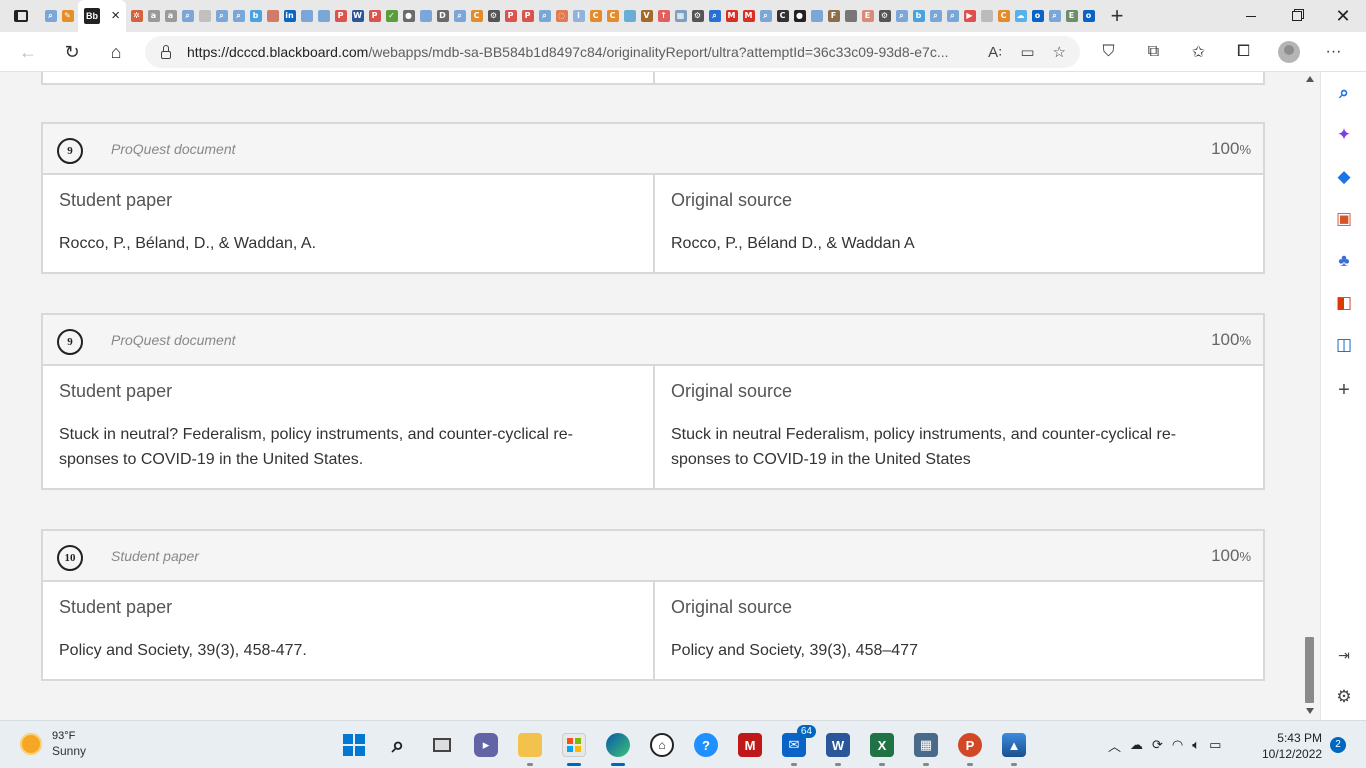 The width and height of the screenshot is (1366, 768). I want to click on clock: 5:43 PM 10/12/2022, so click(1292, 746).